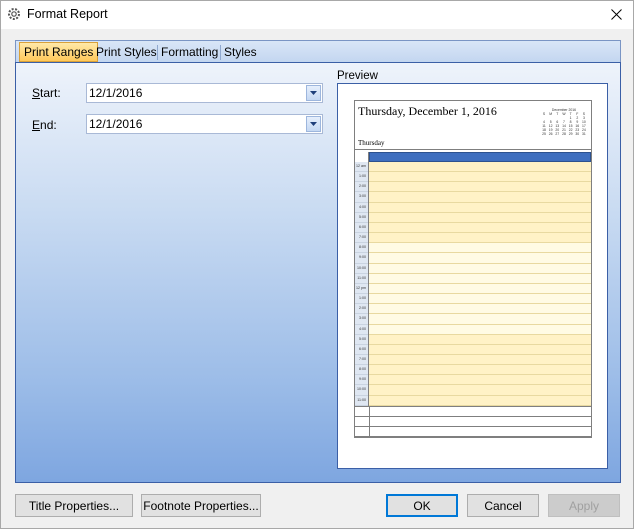  I want to click on window-title: Format Report, so click(67, 14).